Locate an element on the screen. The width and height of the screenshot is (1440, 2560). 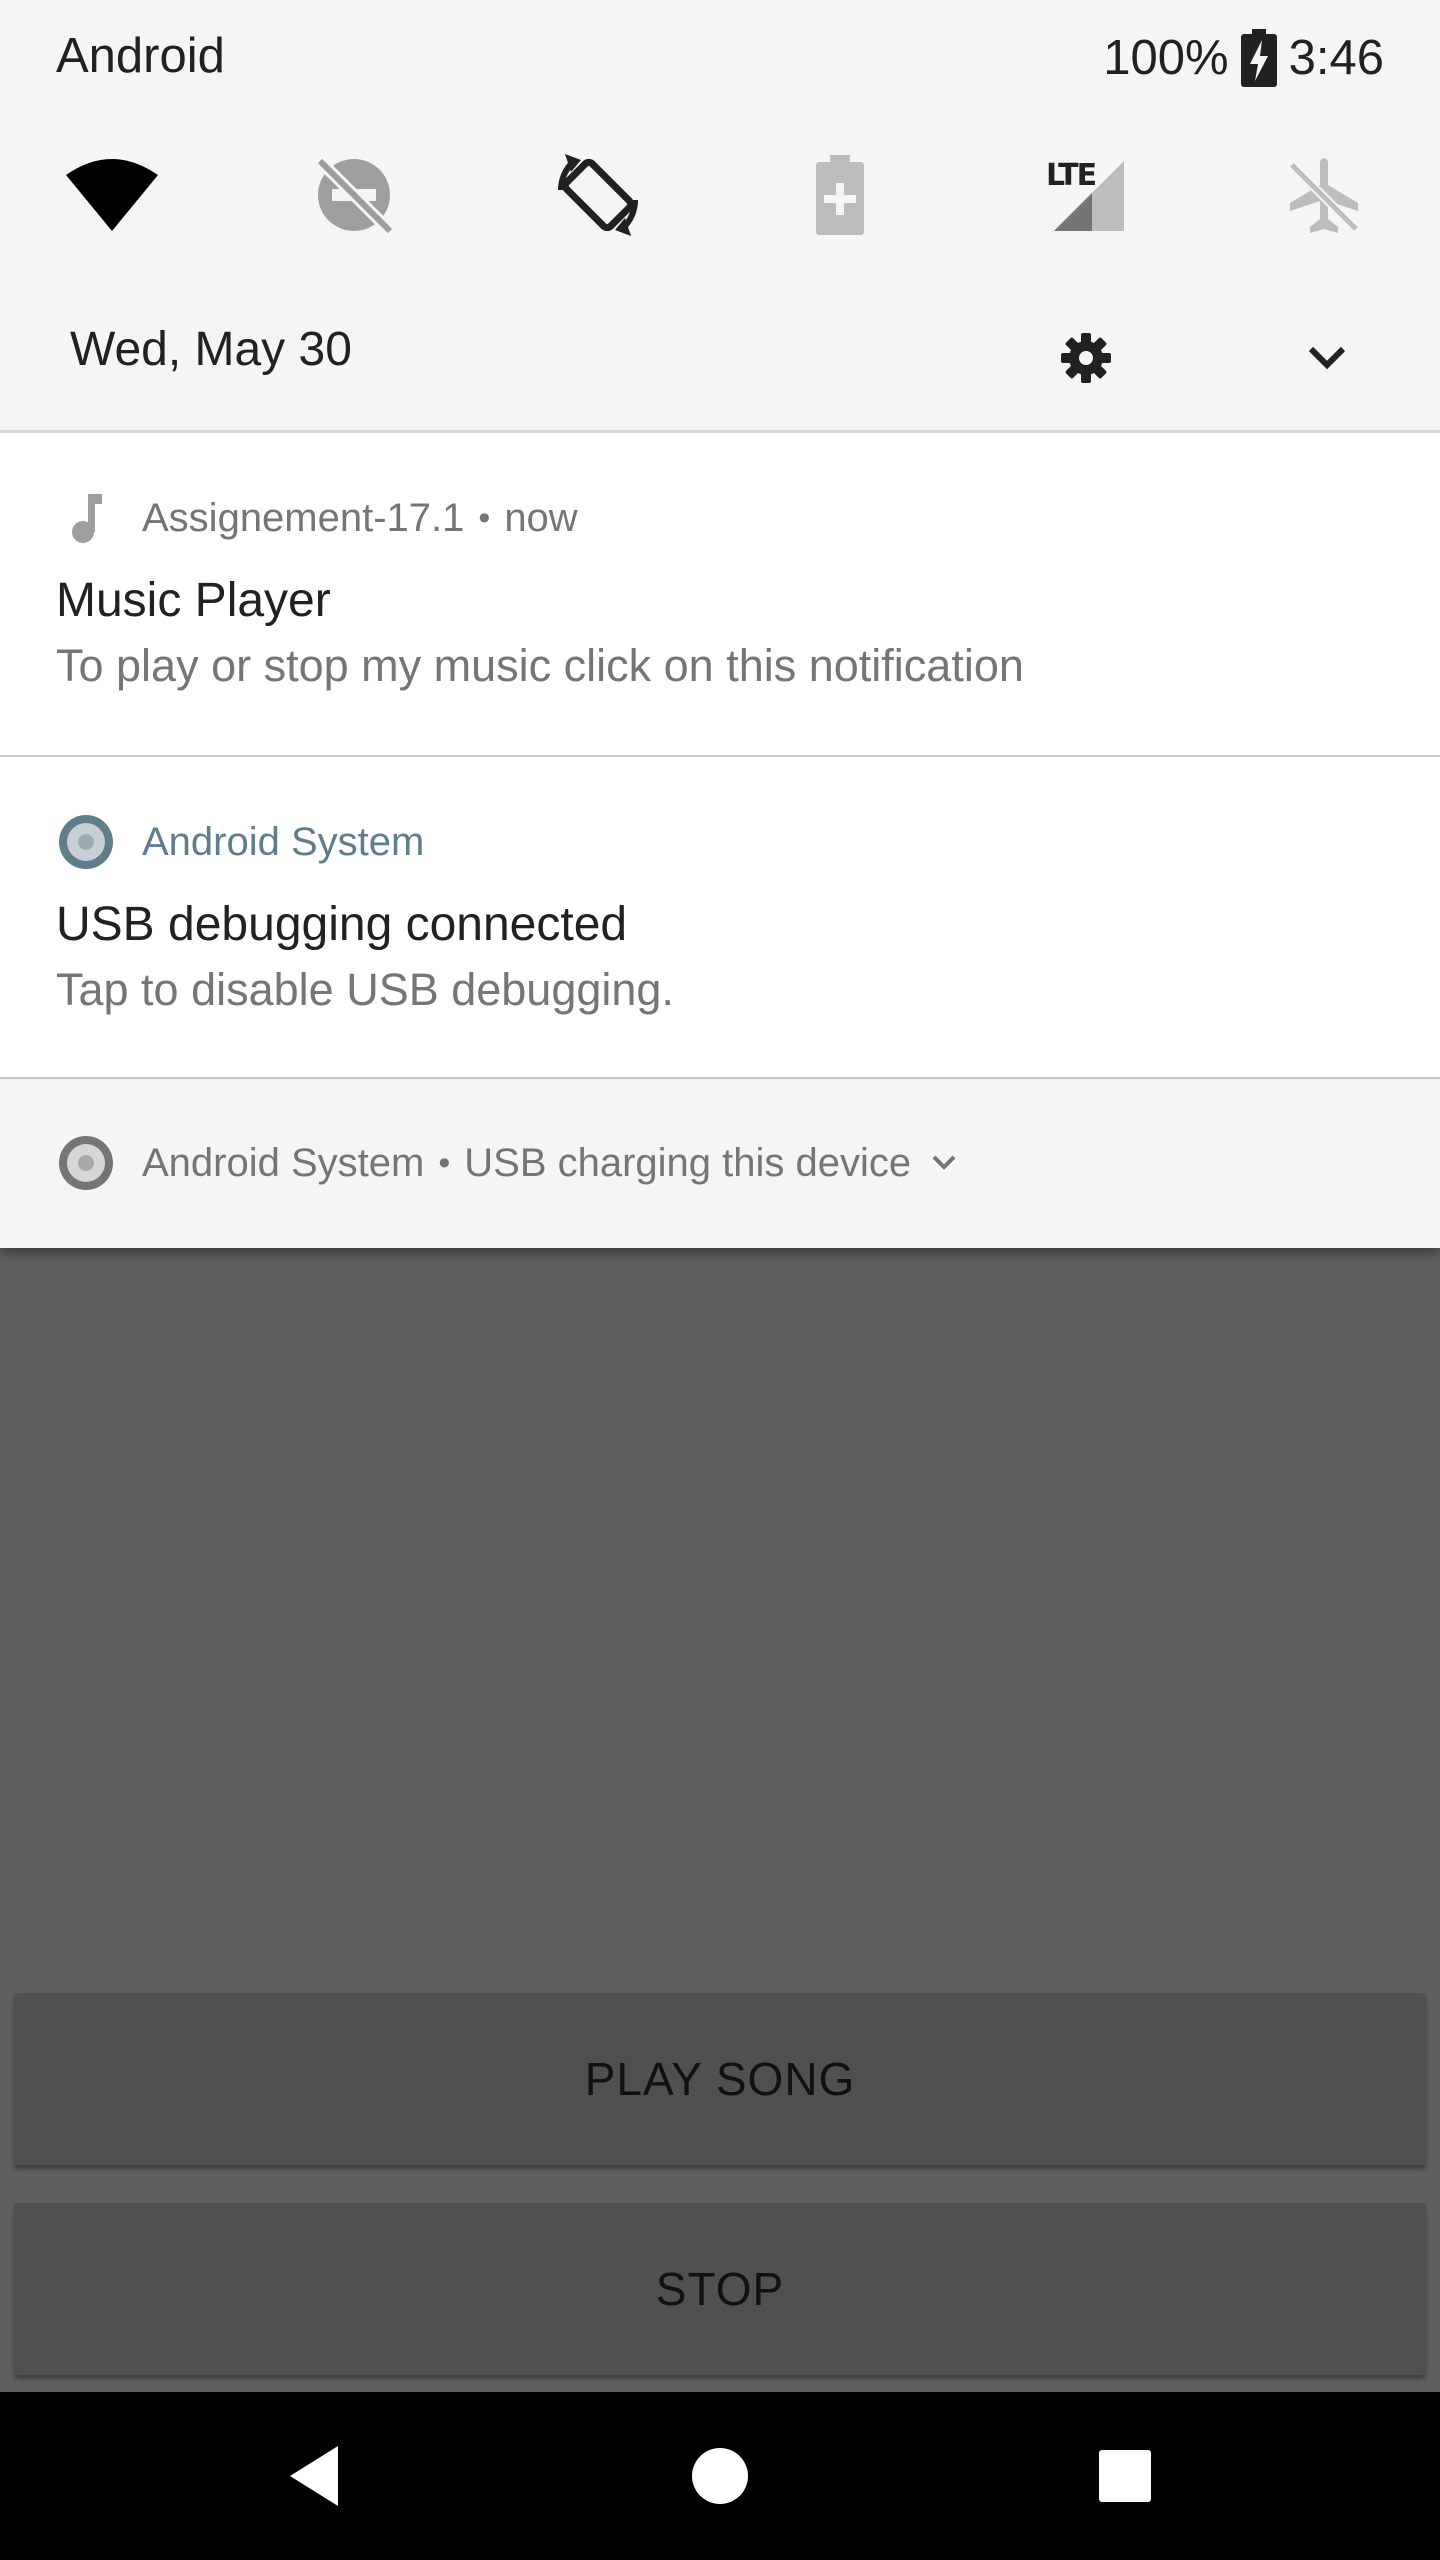
expand-quick-settings-button is located at coordinates (1327, 358).